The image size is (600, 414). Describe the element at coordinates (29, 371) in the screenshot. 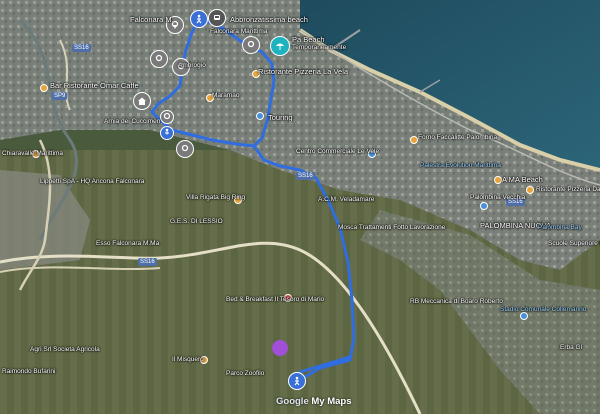

I see `place-label: Raimondo Bufarini` at that location.